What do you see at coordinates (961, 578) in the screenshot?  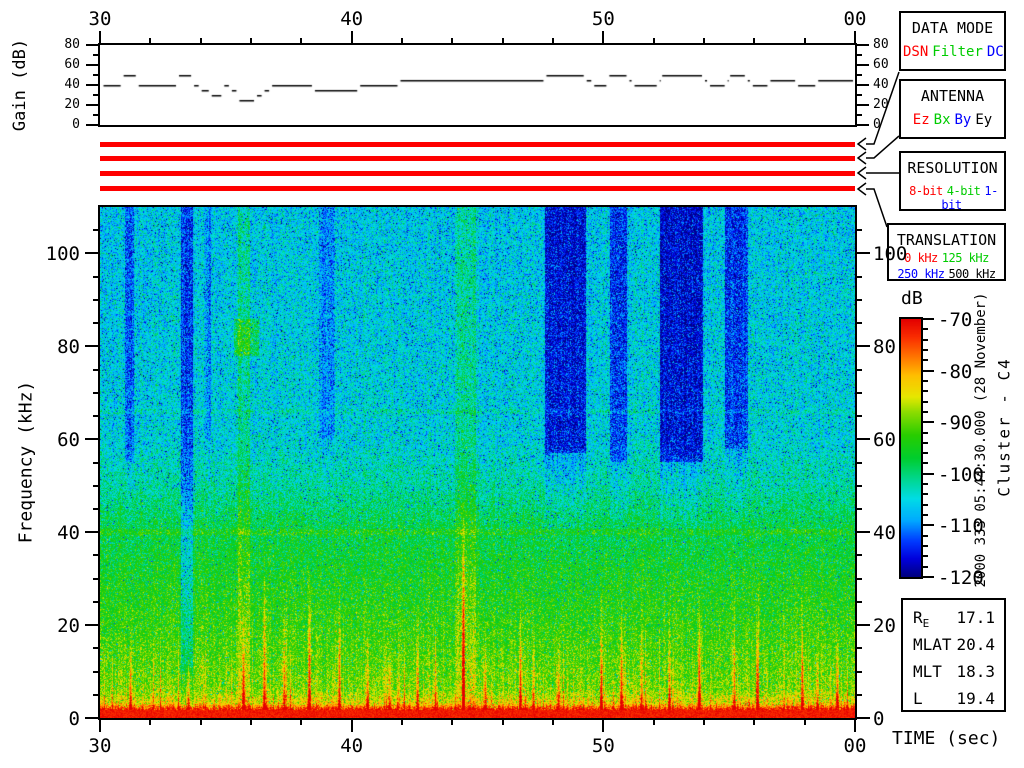 I see `colorbar-tick-label: -120` at bounding box center [961, 578].